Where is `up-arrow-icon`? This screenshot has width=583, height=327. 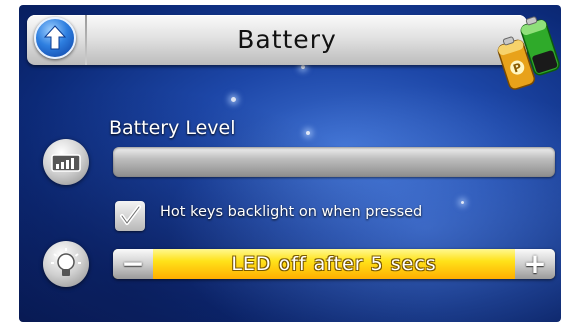 up-arrow-icon is located at coordinates (55, 37).